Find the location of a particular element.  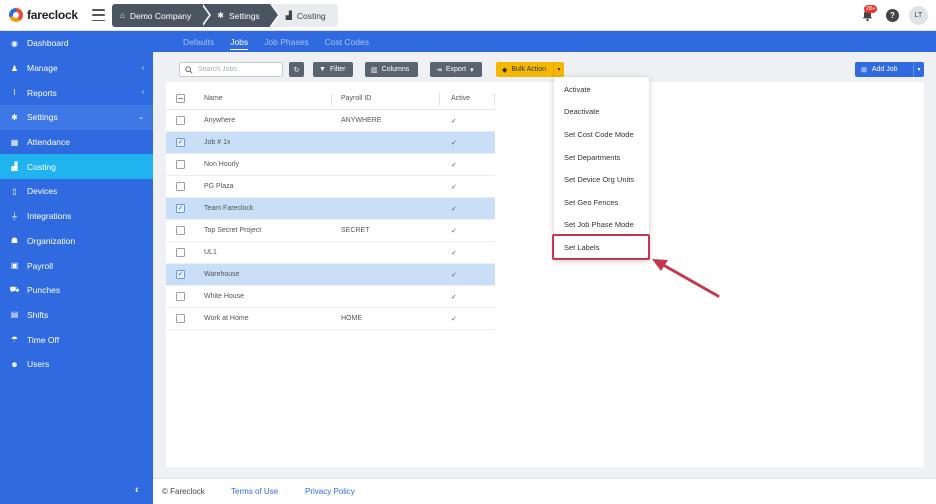

tablet-icon: ▯ is located at coordinates (14, 191).